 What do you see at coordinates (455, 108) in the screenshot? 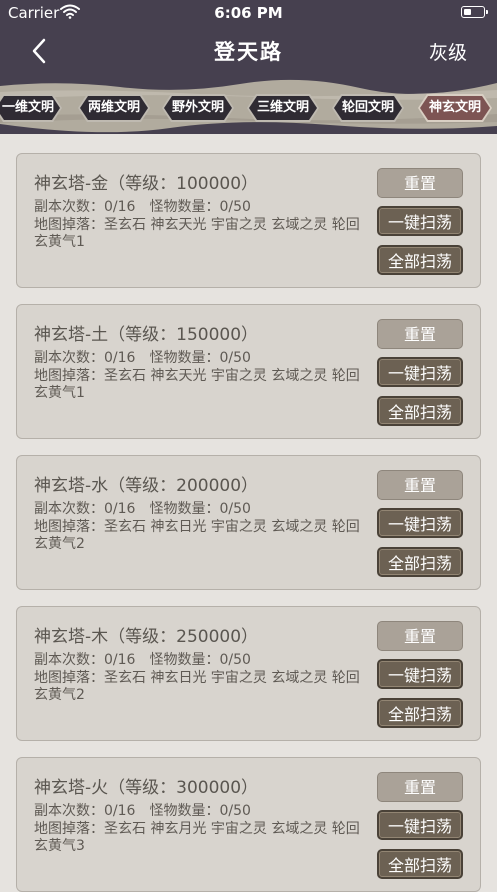
I see `tab-civ-6: 神玄文明` at bounding box center [455, 108].